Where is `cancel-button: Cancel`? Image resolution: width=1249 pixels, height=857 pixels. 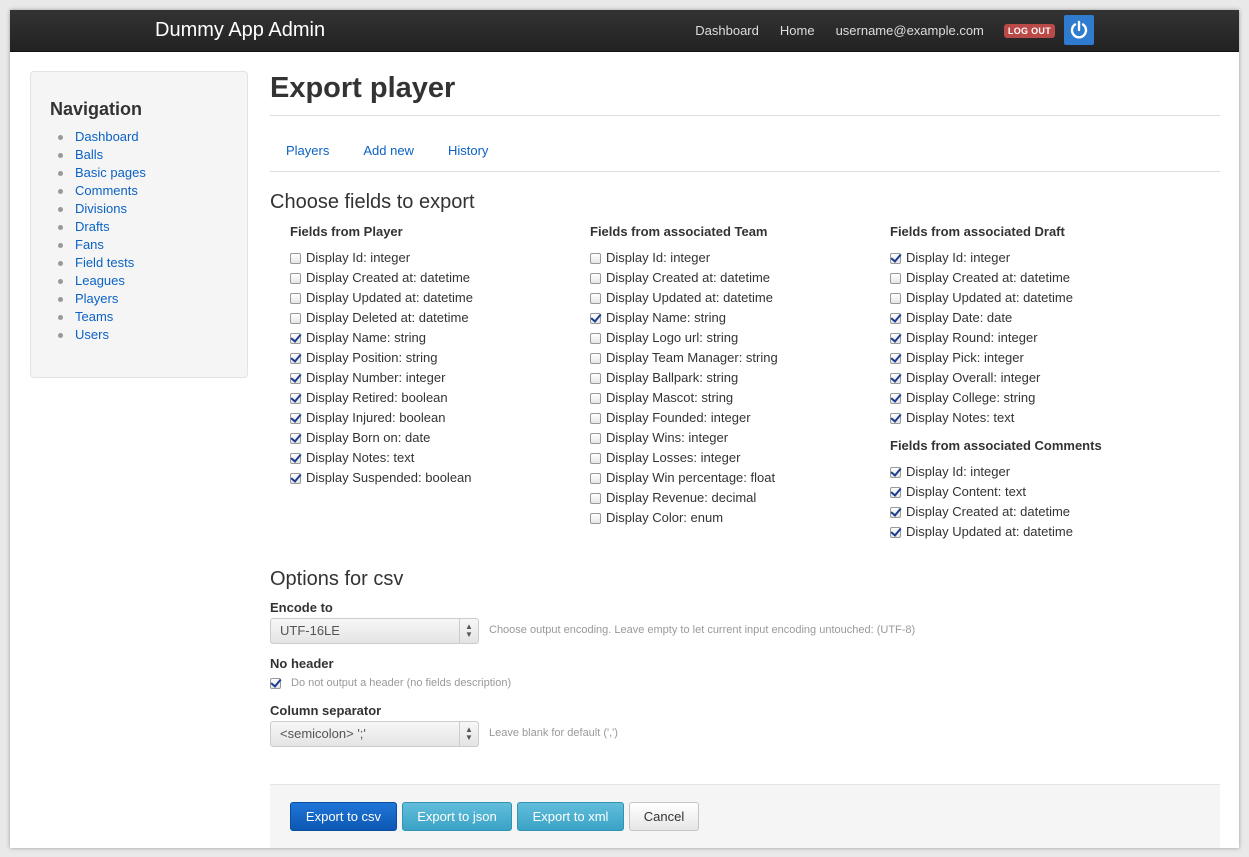 cancel-button: Cancel is located at coordinates (664, 816).